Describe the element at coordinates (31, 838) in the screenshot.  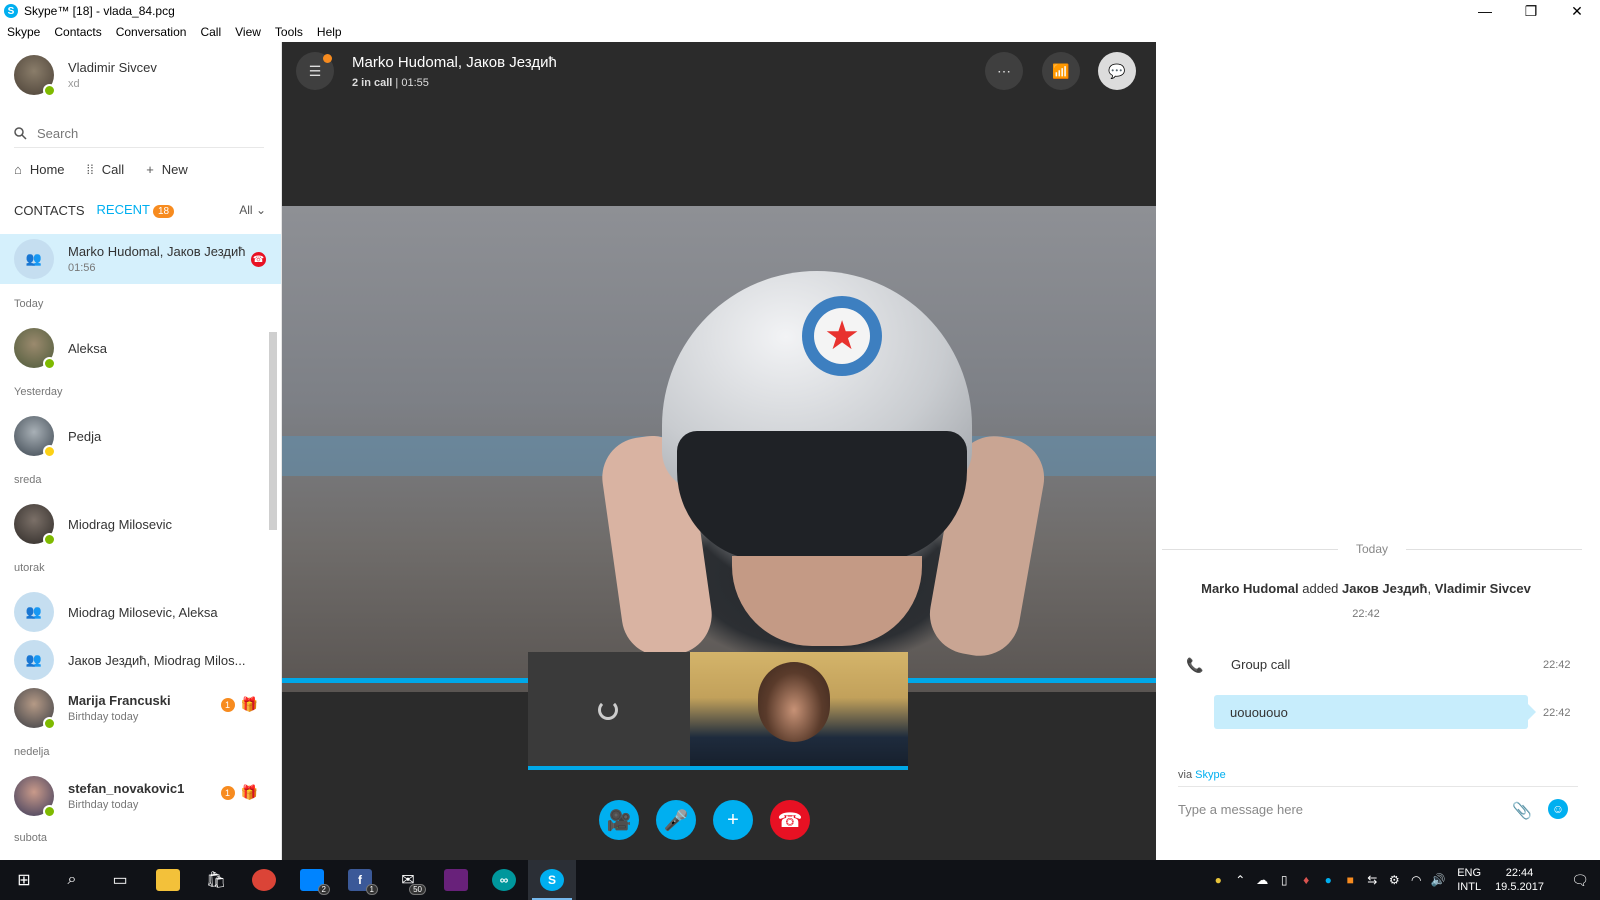
I see `section-subota: subota` at that location.